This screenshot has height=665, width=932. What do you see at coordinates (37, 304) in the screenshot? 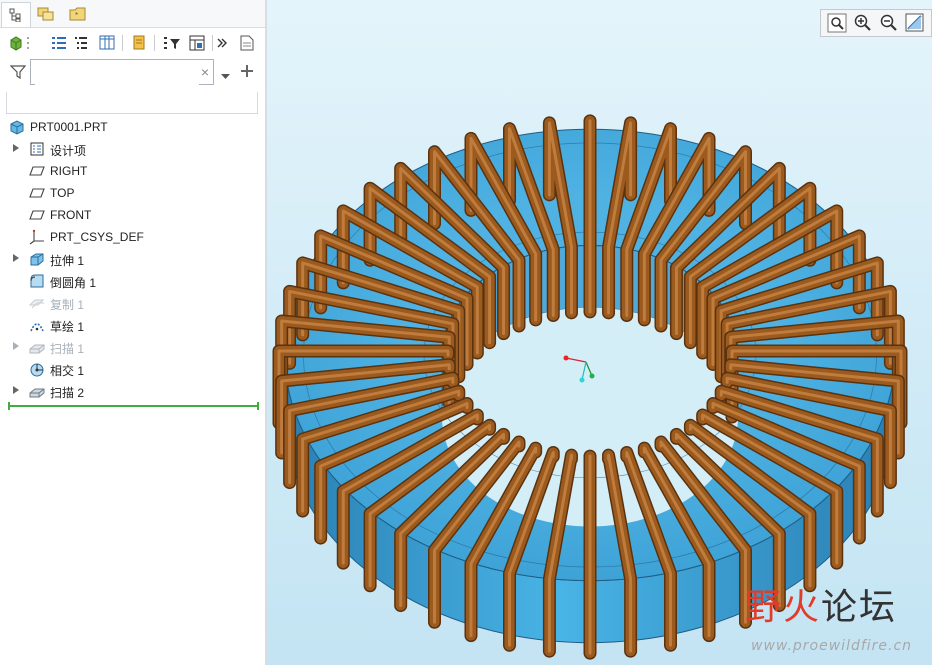
I see `copy-icon` at bounding box center [37, 304].